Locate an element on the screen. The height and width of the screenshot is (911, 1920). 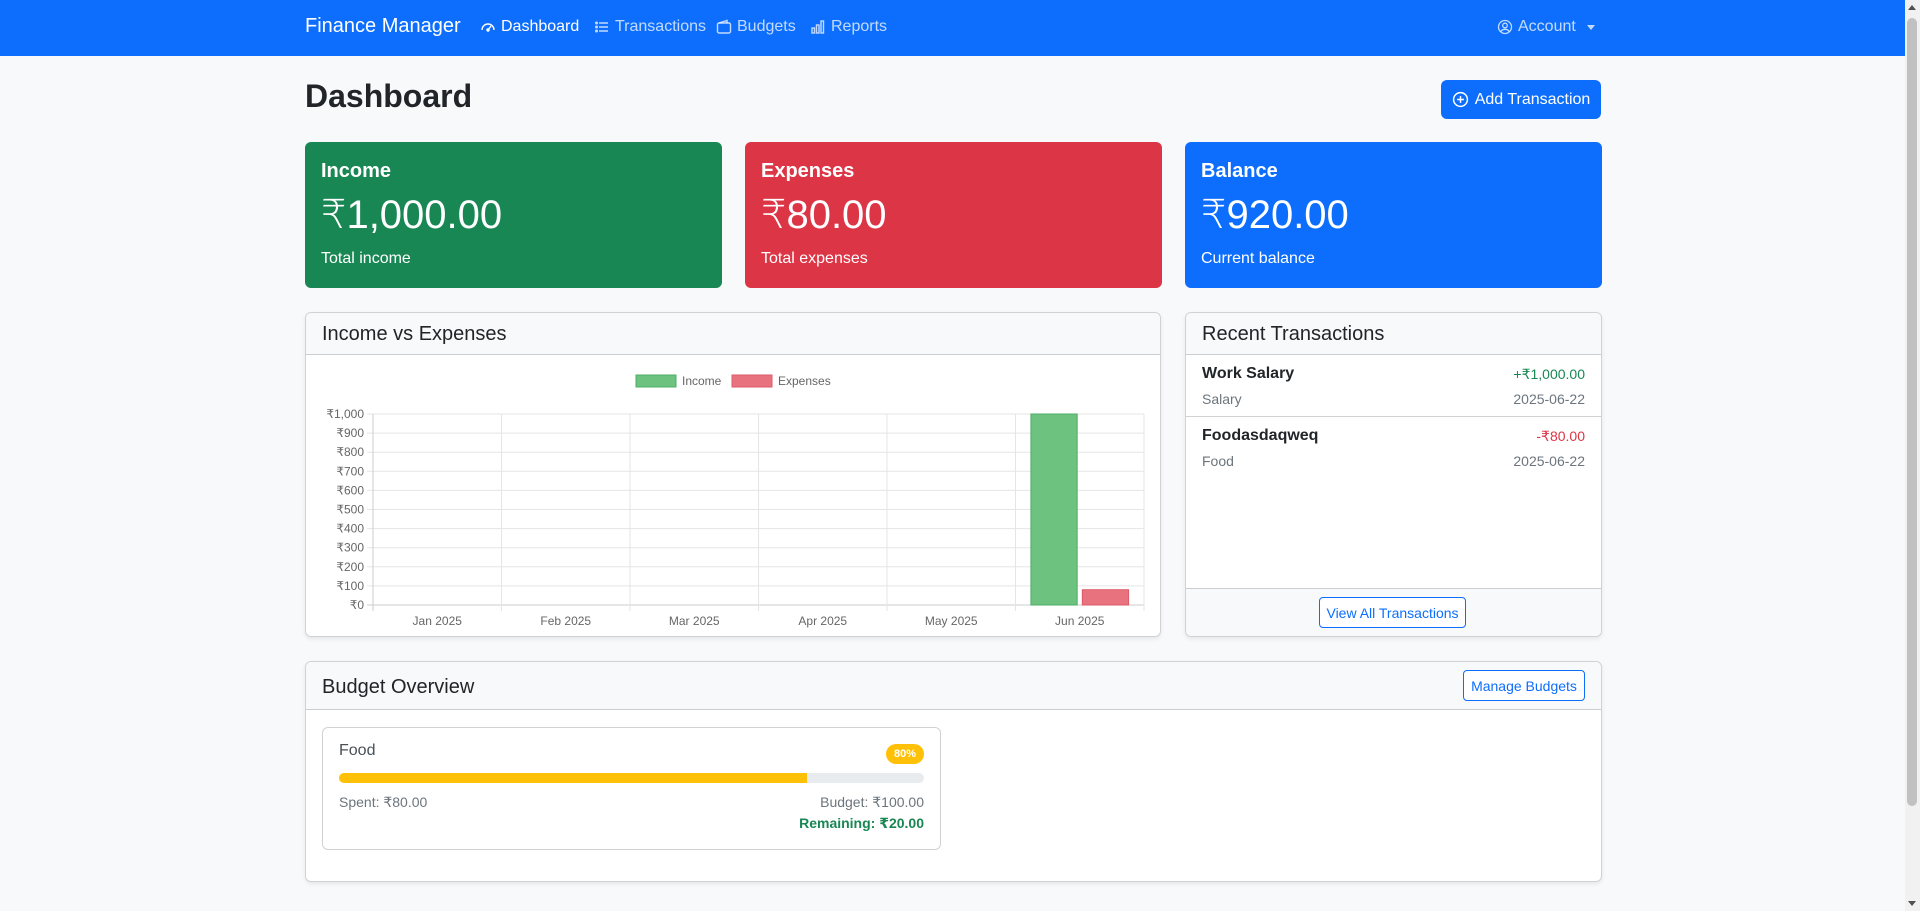
account-dropdown: Account is located at coordinates (1546, 27).